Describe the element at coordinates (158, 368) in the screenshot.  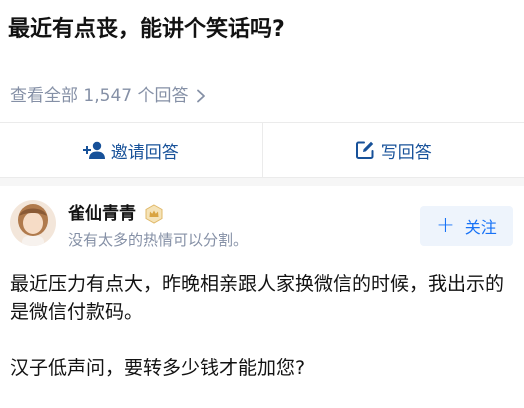
I see `answer-paragraph: 汉子低声问，要转多少钱才能加您?` at that location.